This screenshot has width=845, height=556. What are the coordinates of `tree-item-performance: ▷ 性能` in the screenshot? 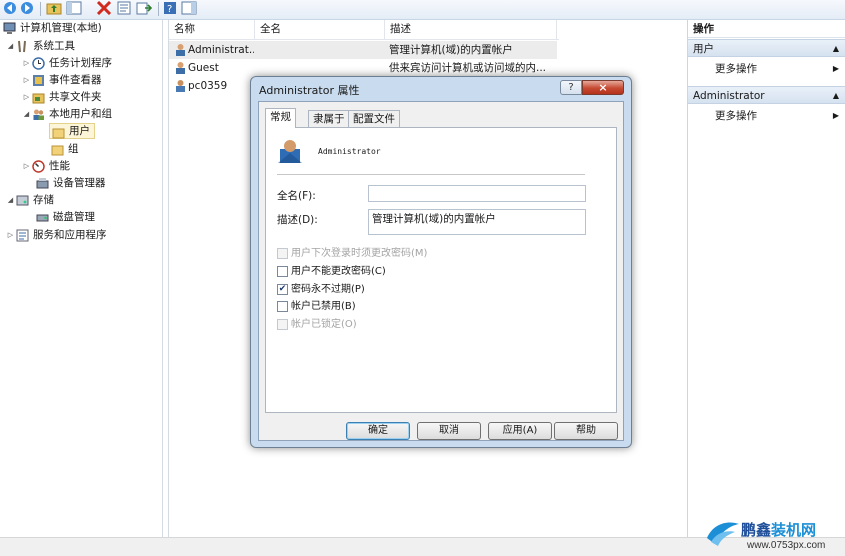 It's located at (46, 166).